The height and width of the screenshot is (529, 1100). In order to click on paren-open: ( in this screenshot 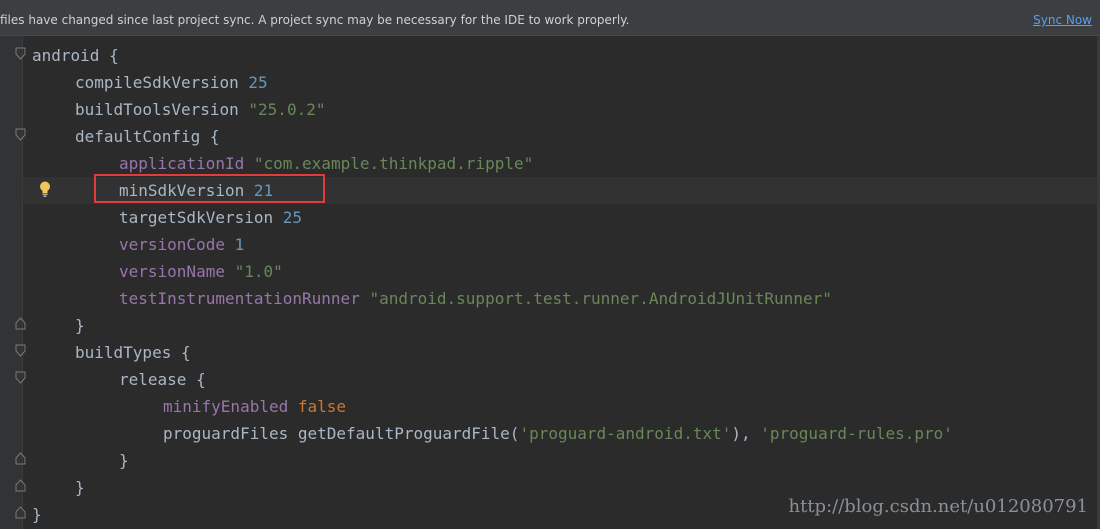, I will do `click(514, 433)`.